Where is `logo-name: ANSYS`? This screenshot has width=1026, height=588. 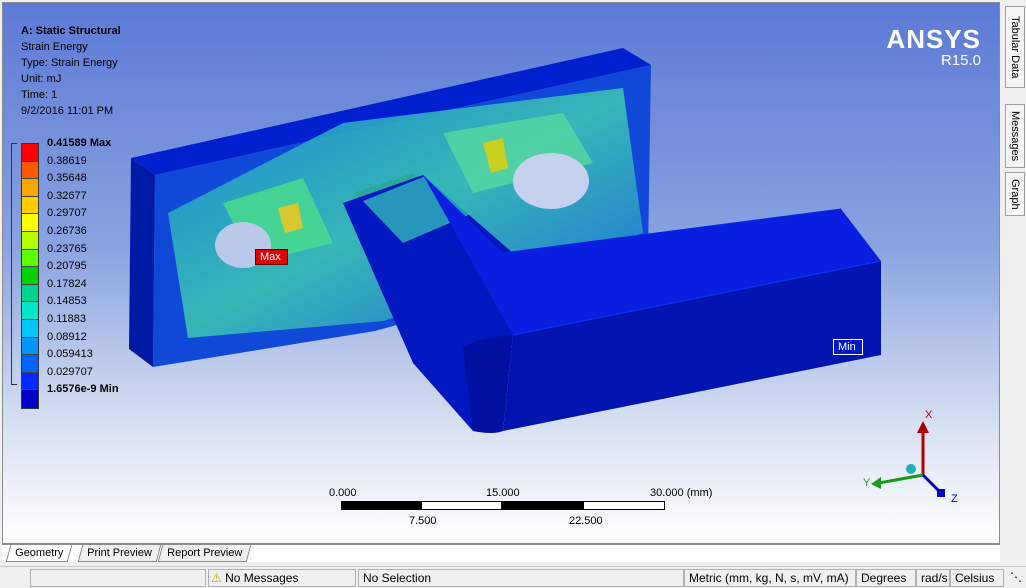 logo-name: ANSYS is located at coordinates (933, 39).